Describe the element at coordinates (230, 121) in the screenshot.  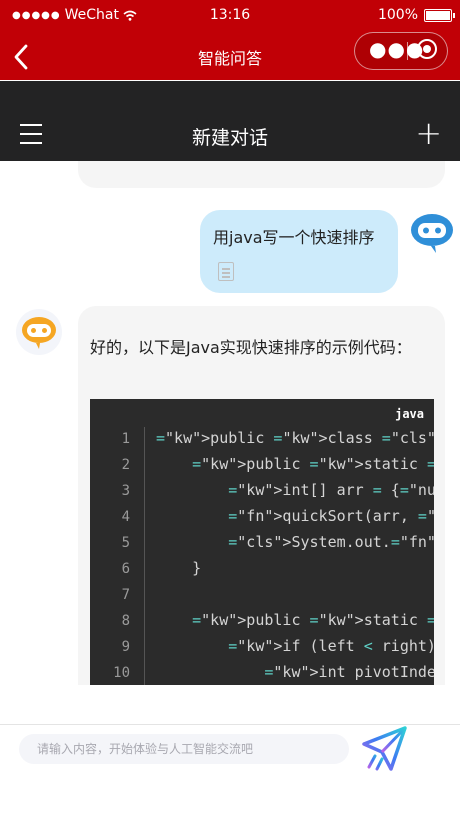
I see `chat-header: 新建对话 +` at that location.